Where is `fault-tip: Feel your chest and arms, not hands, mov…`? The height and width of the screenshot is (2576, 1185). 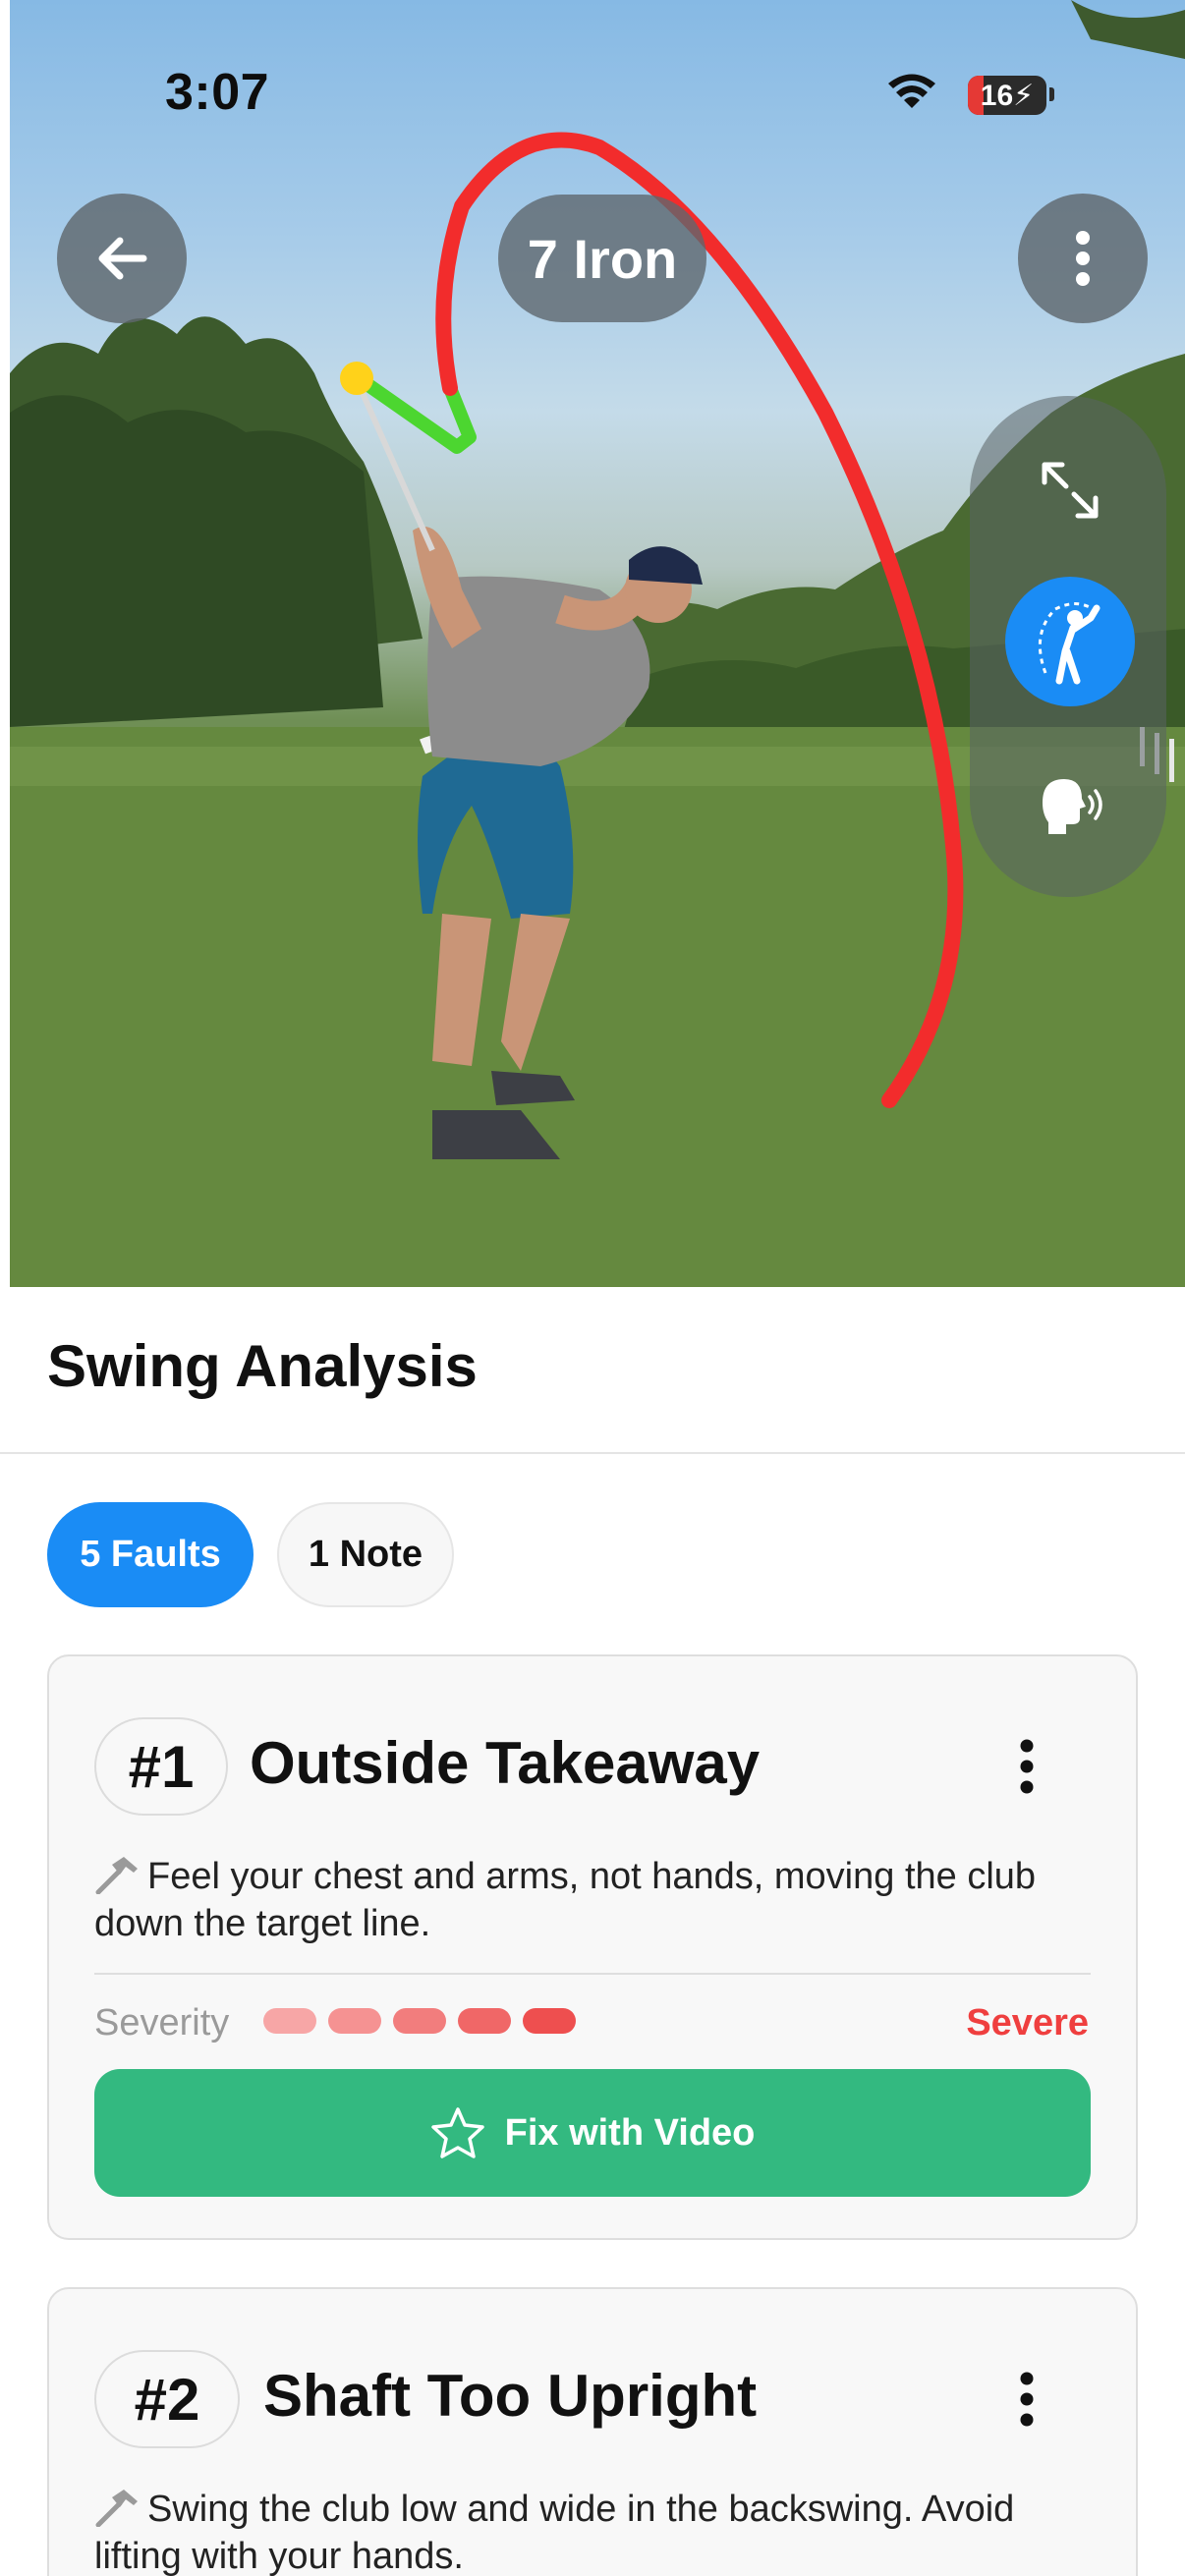
fault-tip: Feel your chest and arms, not hands, mov… is located at coordinates (591, 1900).